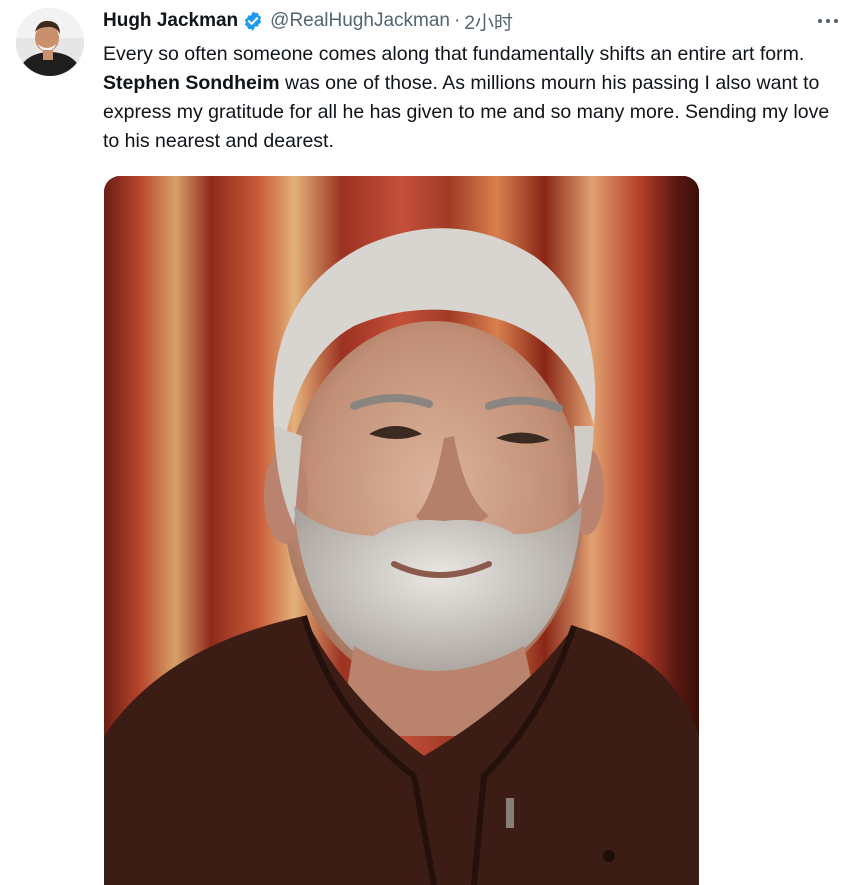 The height and width of the screenshot is (885, 847). Describe the element at coordinates (488, 21) in the screenshot. I see `tweet-timestamp: 2小时` at that location.